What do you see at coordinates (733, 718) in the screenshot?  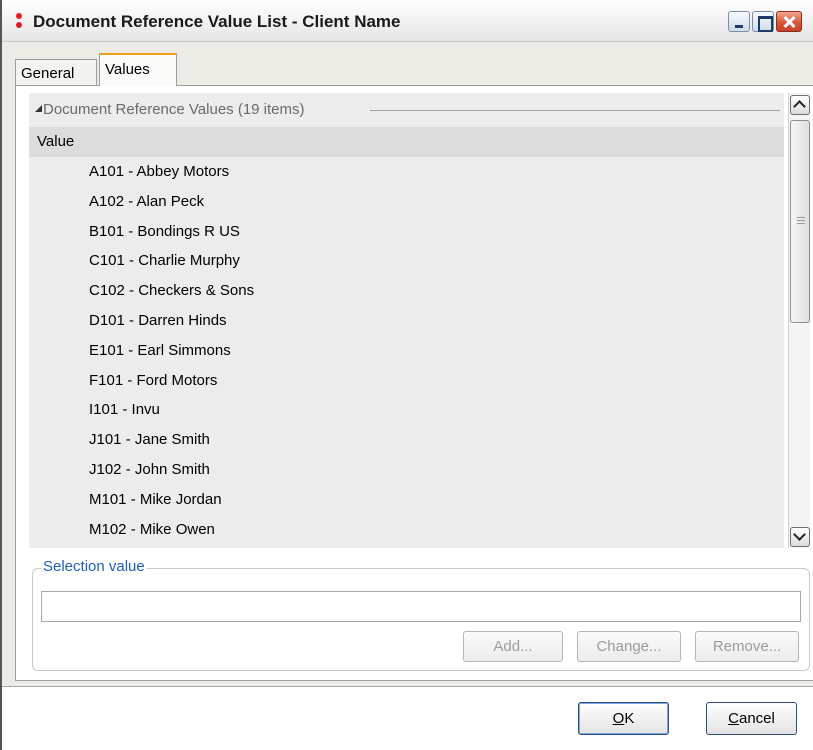 I see `cancel-accelerator: C` at bounding box center [733, 718].